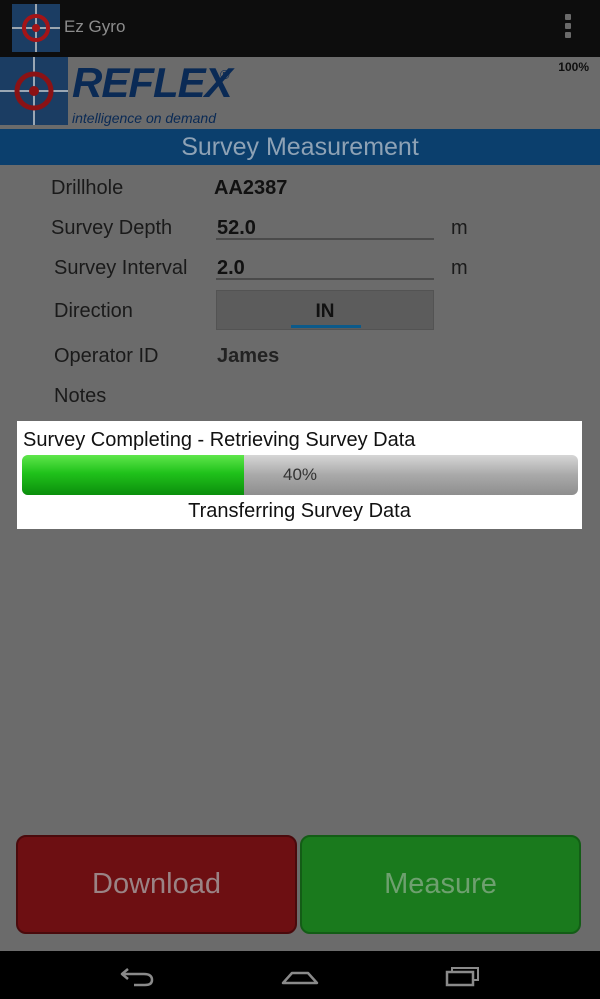 This screenshot has width=600, height=999. Describe the element at coordinates (300, 28) in the screenshot. I see `action-bar: Ez Gyro` at that location.